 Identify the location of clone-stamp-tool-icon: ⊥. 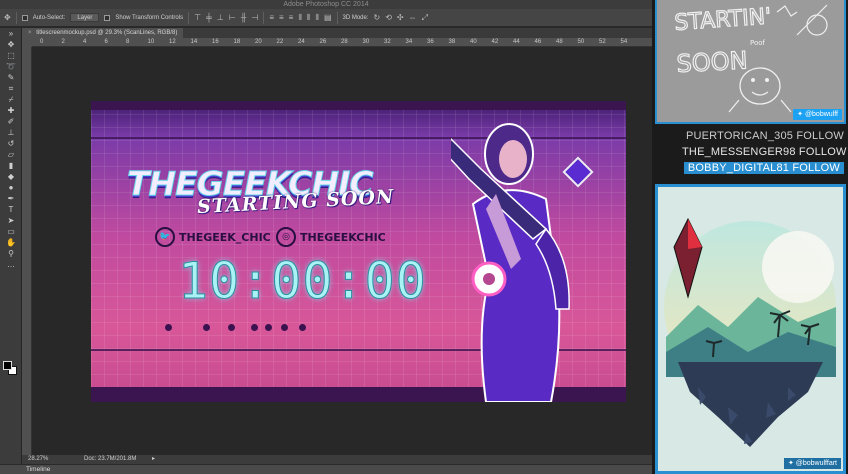
(11, 132).